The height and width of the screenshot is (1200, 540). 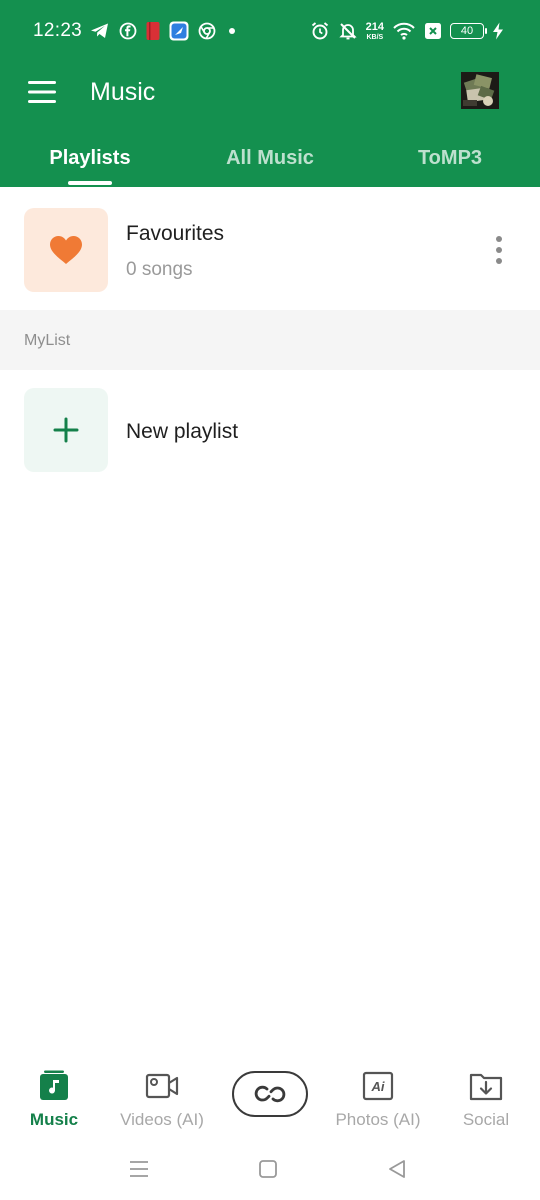 I want to click on nav-photos: Ai Photos (AI), so click(x=378, y=1102).